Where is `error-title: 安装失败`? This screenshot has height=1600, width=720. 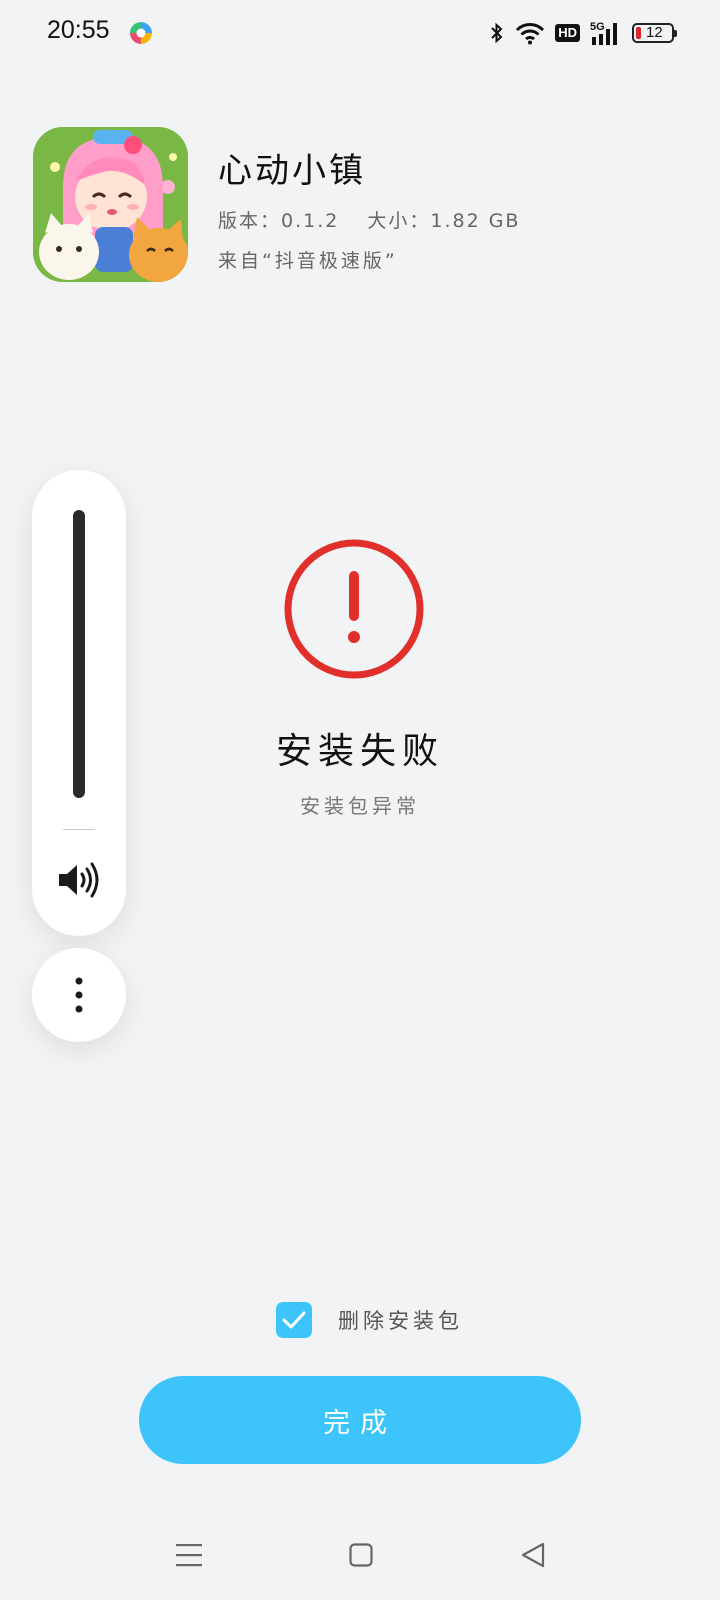 error-title: 安装失败 is located at coordinates (359, 751).